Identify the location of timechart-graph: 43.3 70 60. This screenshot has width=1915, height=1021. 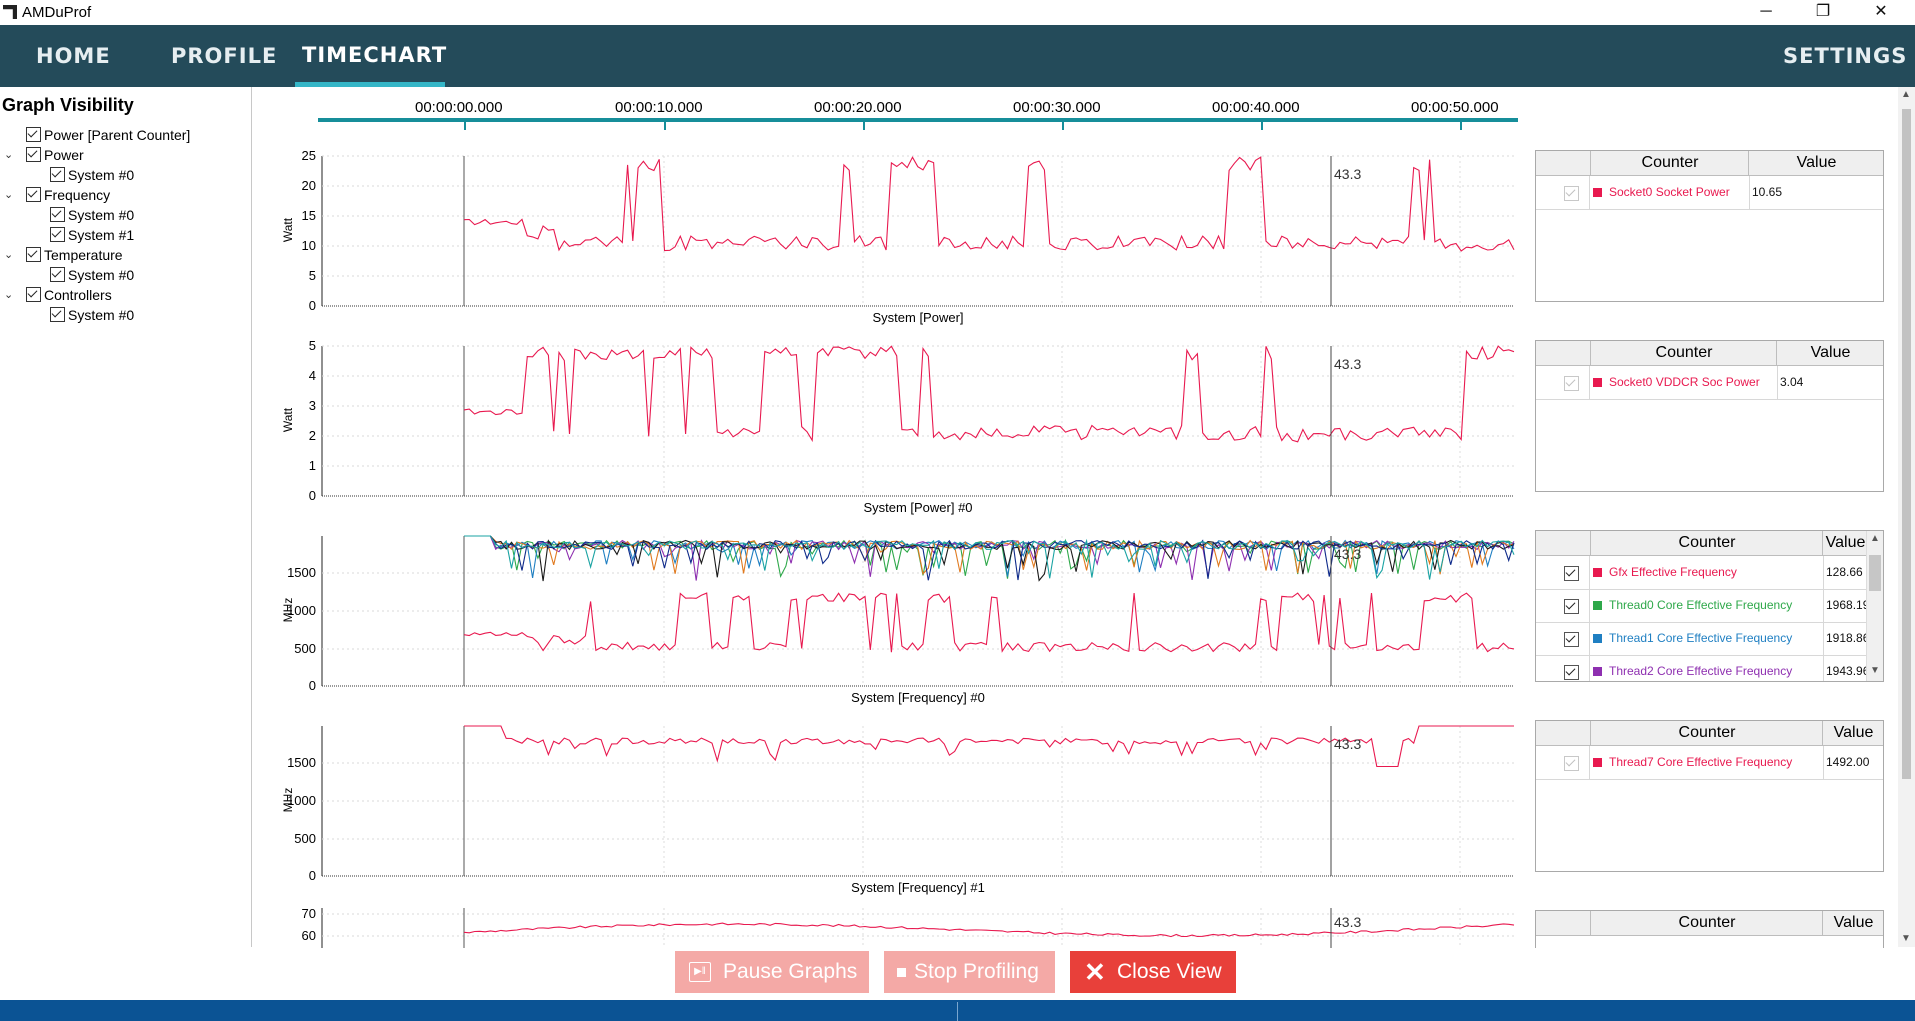
(887, 928).